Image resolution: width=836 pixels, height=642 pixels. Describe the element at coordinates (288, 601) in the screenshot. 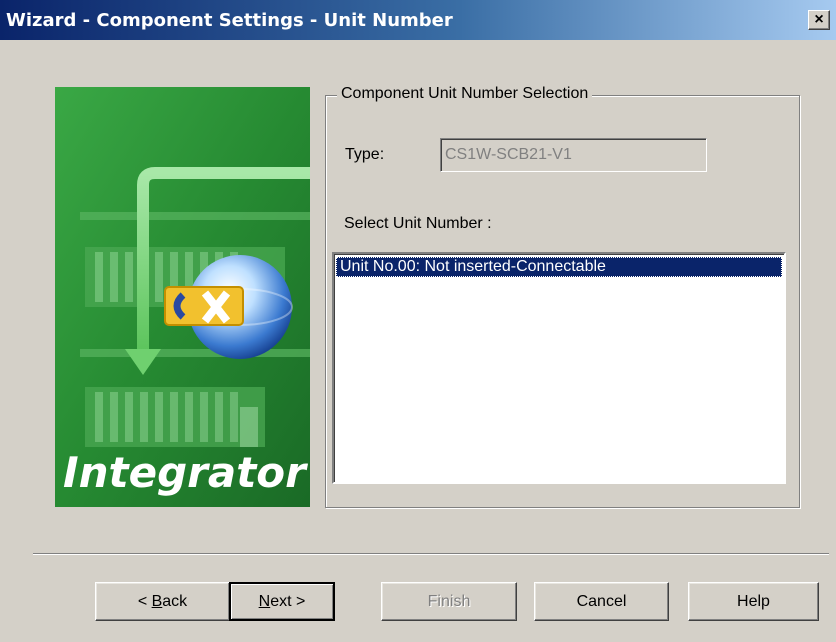

I see `next-button-label: ext >` at that location.